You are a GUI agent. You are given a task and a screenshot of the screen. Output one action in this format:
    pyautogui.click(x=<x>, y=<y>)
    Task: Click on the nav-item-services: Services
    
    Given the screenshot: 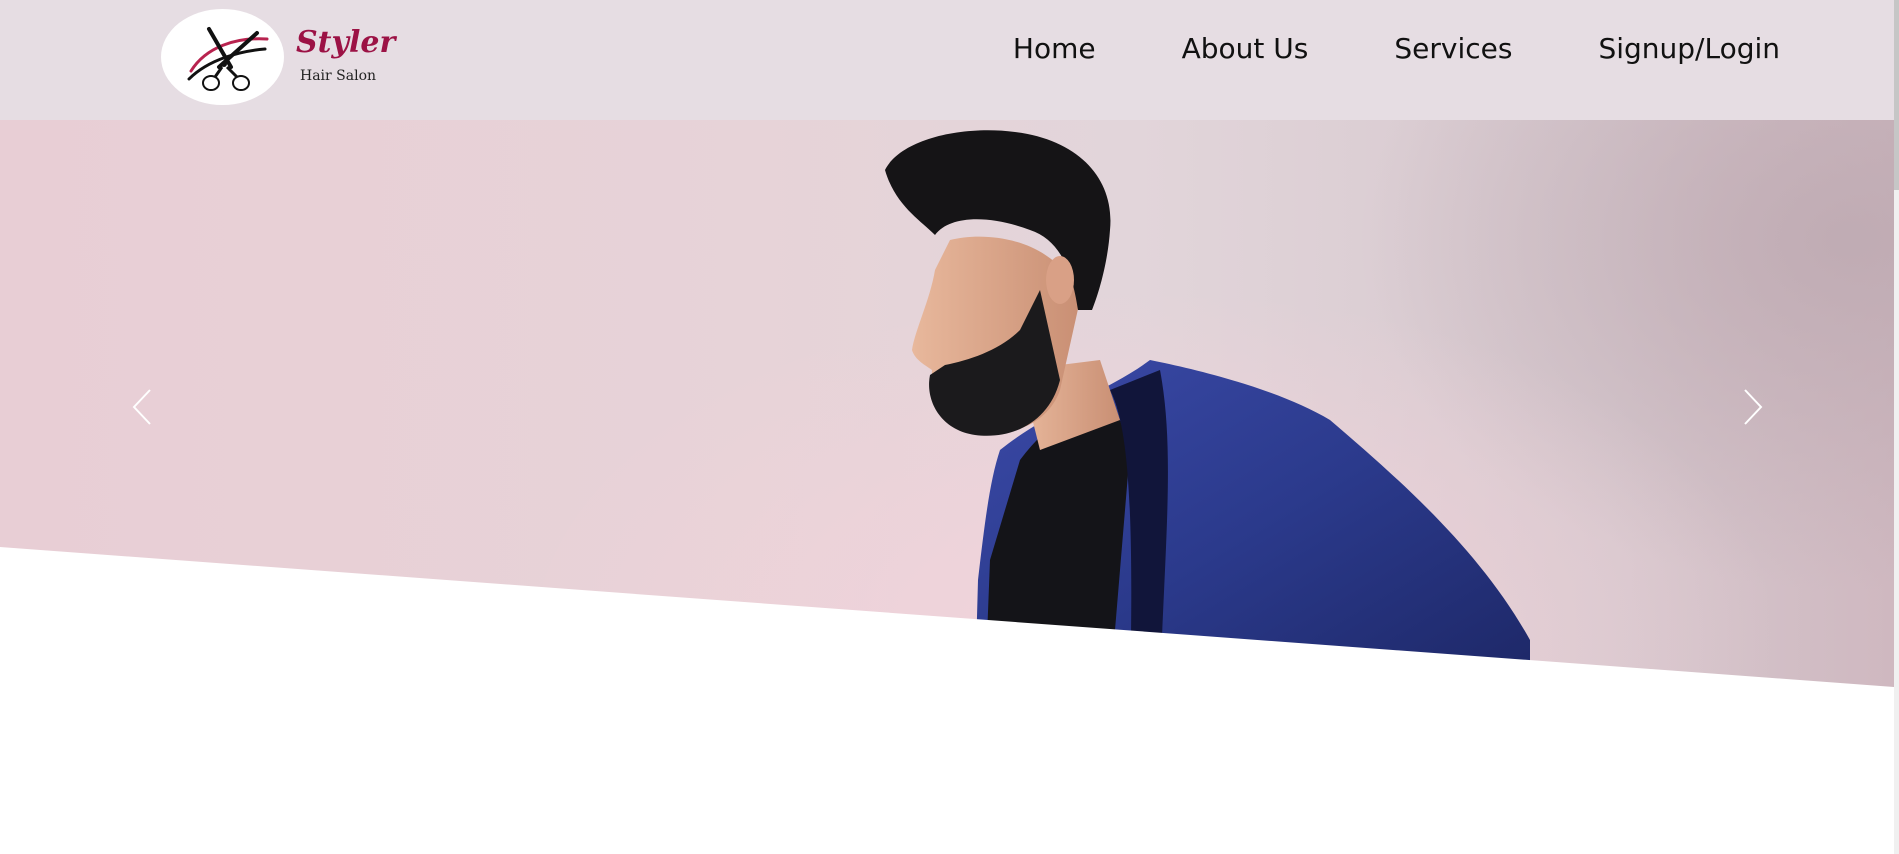 What is the action you would take?
    pyautogui.click(x=1453, y=49)
    